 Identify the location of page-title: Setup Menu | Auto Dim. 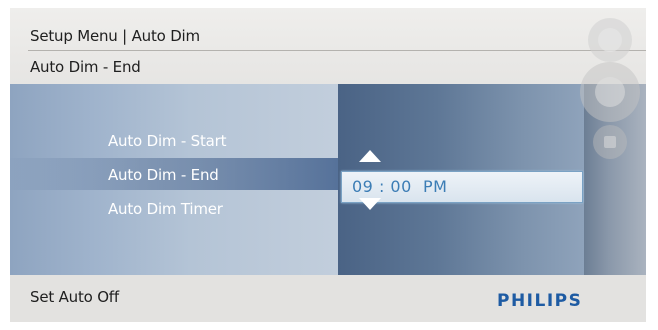
(115, 36).